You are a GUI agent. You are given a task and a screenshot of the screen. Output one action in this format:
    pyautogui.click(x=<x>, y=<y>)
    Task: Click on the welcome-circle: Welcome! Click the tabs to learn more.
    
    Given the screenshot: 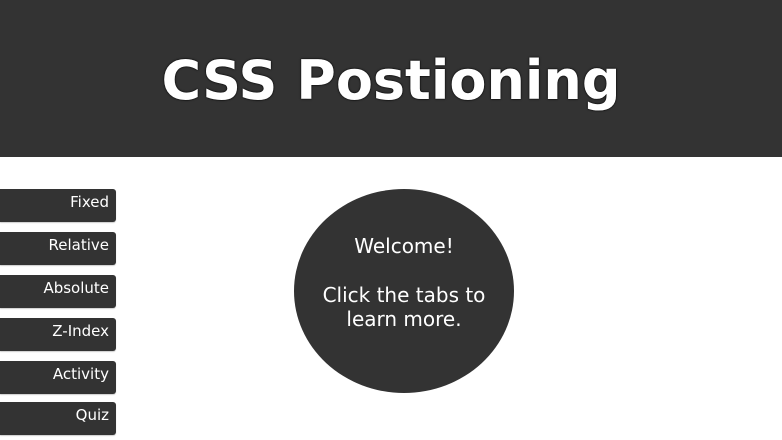 What is the action you would take?
    pyautogui.click(x=404, y=291)
    